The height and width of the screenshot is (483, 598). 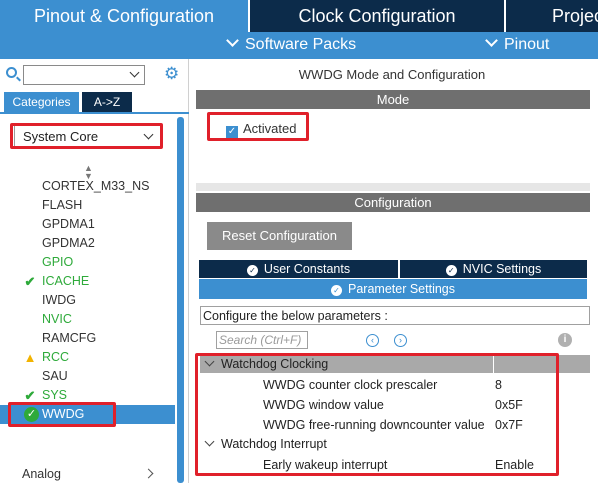 I want to click on software-packs-menu: Software Packs, so click(x=291, y=44).